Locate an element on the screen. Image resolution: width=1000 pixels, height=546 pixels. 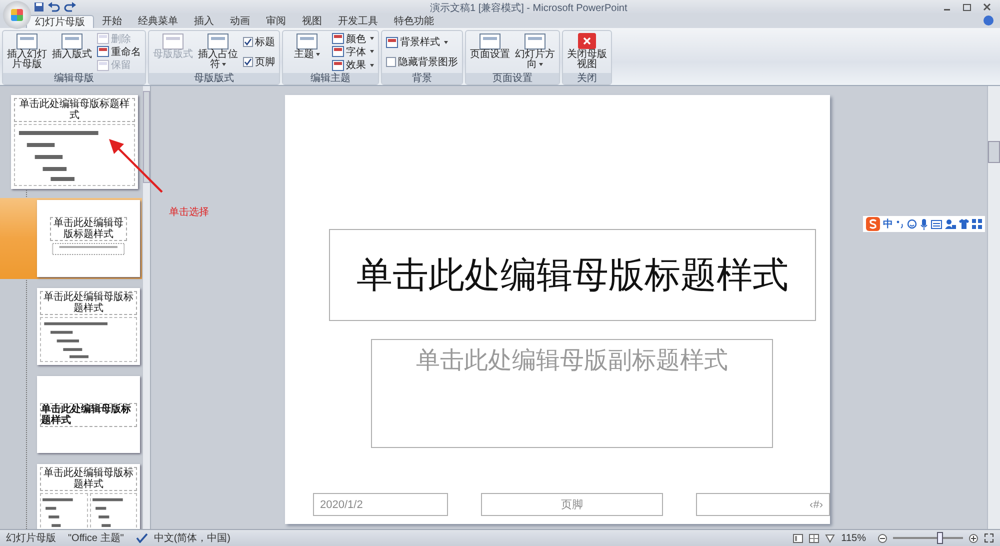
undo-icon is located at coordinates (54, 7).